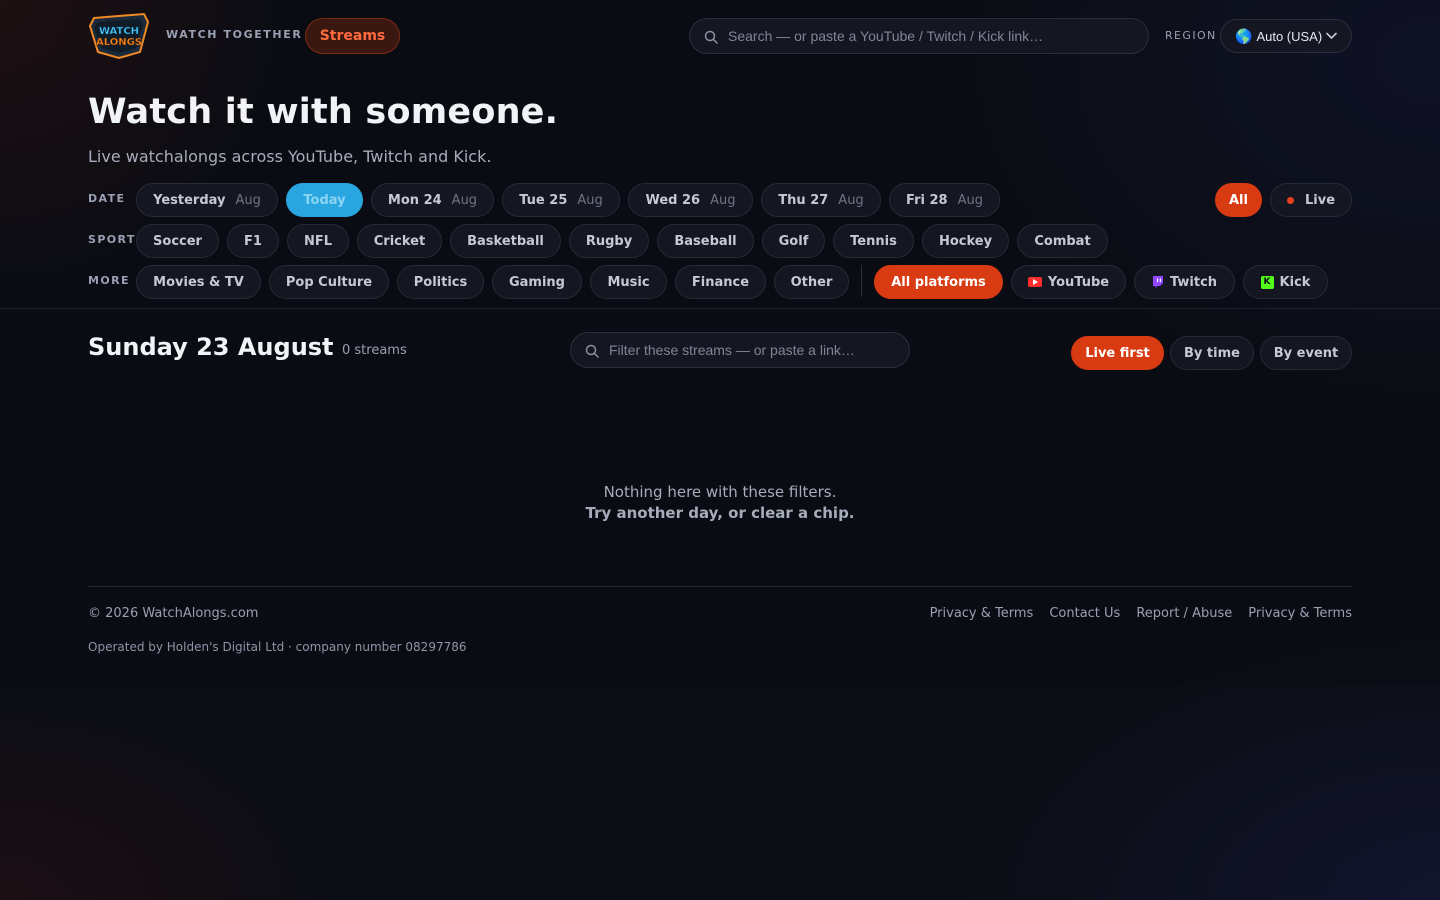 The height and width of the screenshot is (900, 1440). I want to click on date-chip-day: Wed 26, so click(673, 200).